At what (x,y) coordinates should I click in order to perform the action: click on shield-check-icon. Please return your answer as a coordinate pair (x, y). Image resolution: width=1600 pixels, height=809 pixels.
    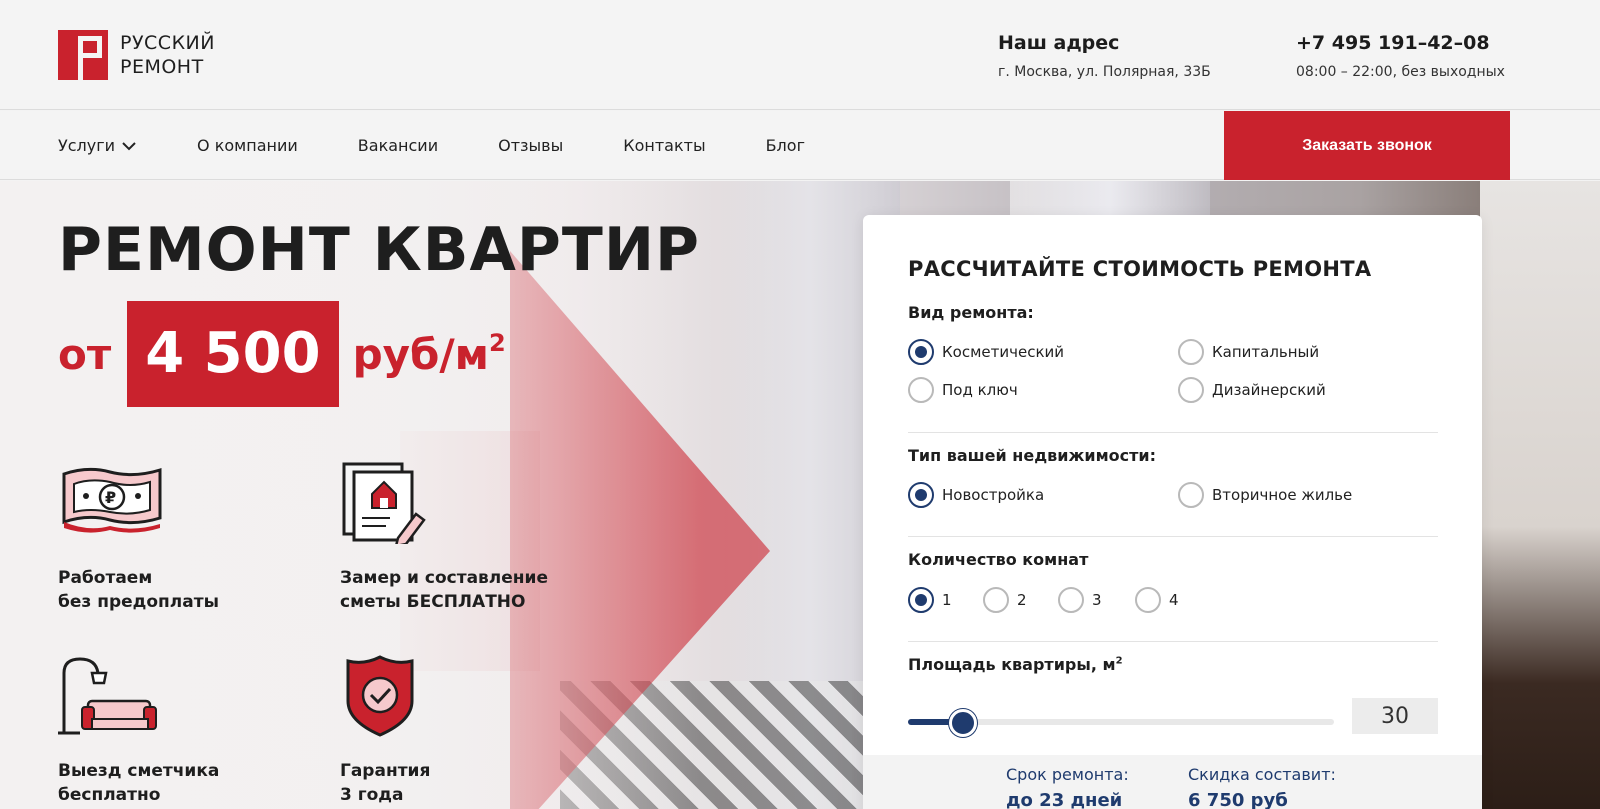
    Looking at the image, I should click on (380, 696).